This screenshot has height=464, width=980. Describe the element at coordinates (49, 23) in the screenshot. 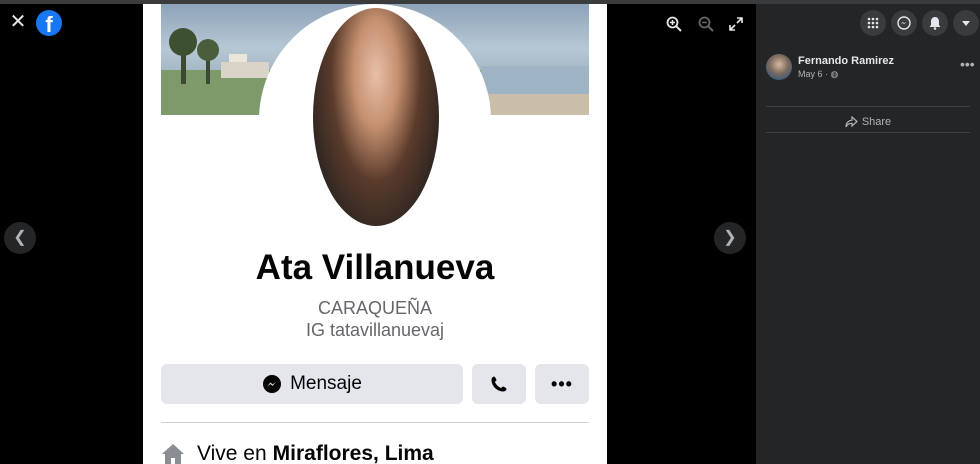

I see `facebook-logo-icon: f` at that location.